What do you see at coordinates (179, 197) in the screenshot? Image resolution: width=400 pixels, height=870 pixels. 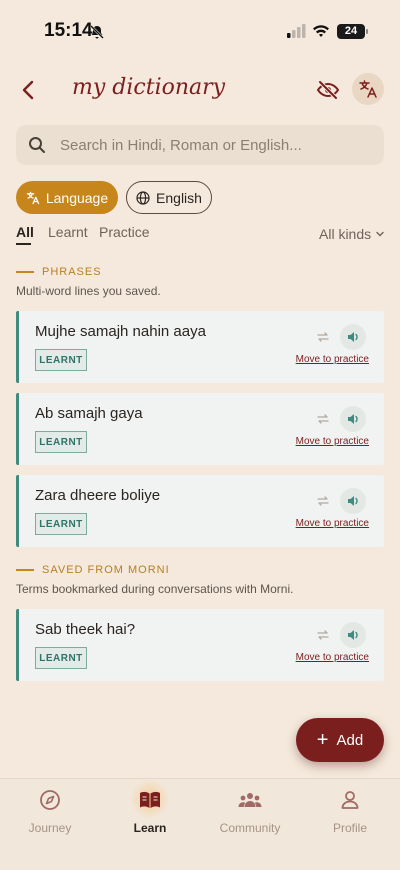 I see `english-chip-label: English` at bounding box center [179, 197].